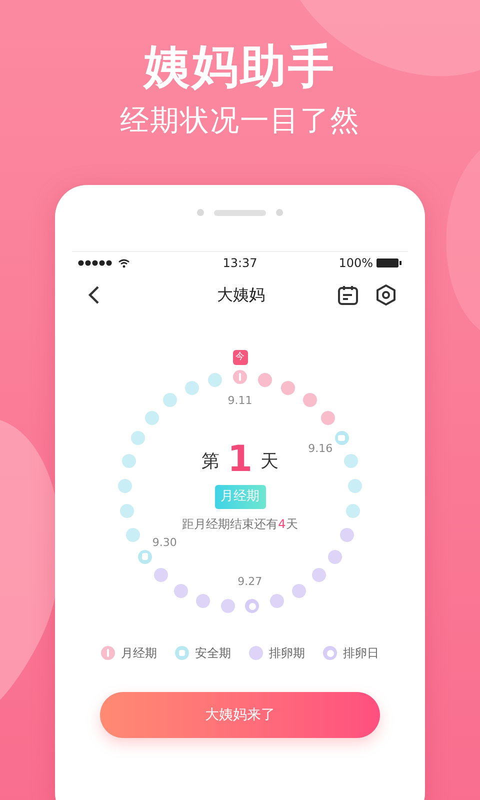 This screenshot has width=480, height=800. I want to click on phase-badge: 月经期, so click(240, 497).